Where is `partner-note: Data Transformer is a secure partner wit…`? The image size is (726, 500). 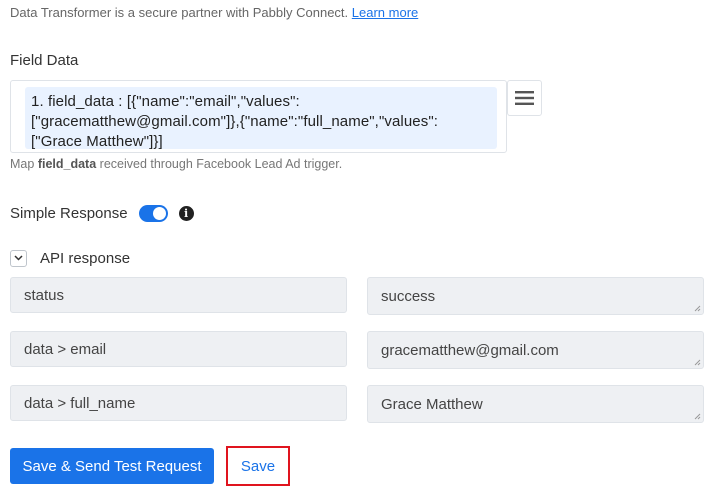 partner-note: Data Transformer is a secure partner wit… is located at coordinates (214, 12).